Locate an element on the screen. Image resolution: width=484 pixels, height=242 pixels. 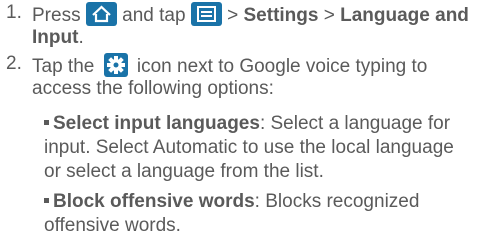
step-text: icon next to Google voice typing to is located at coordinates (282, 66).